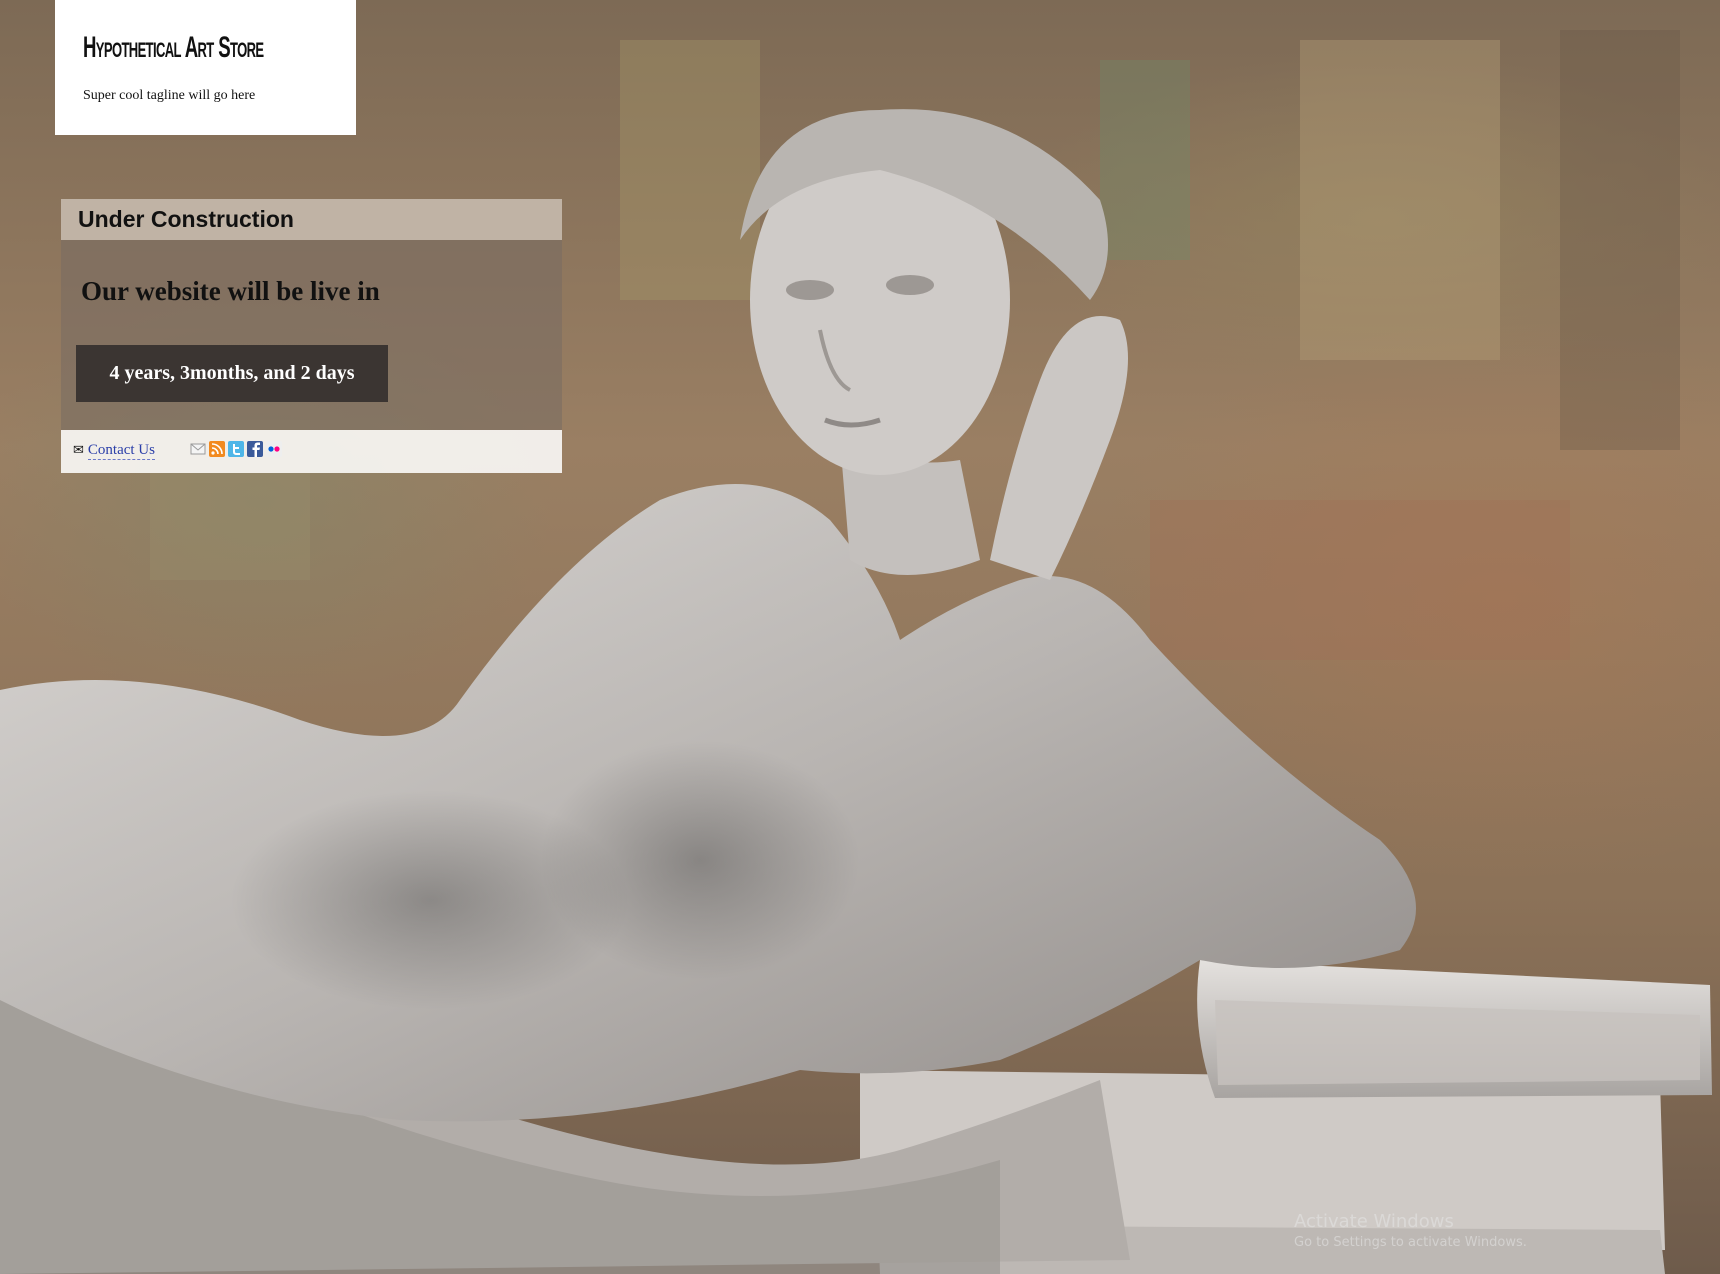  What do you see at coordinates (255, 449) in the screenshot?
I see `facebook-icon` at bounding box center [255, 449].